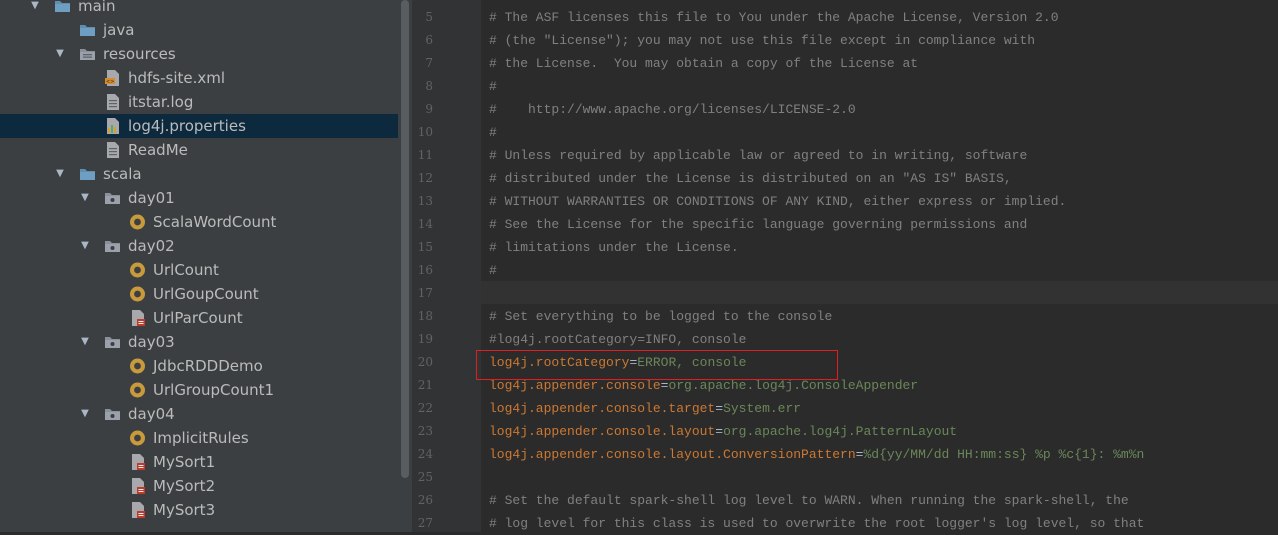 The image size is (1278, 535). I want to click on code-token: log4j.appender.console.target, so click(602, 408).